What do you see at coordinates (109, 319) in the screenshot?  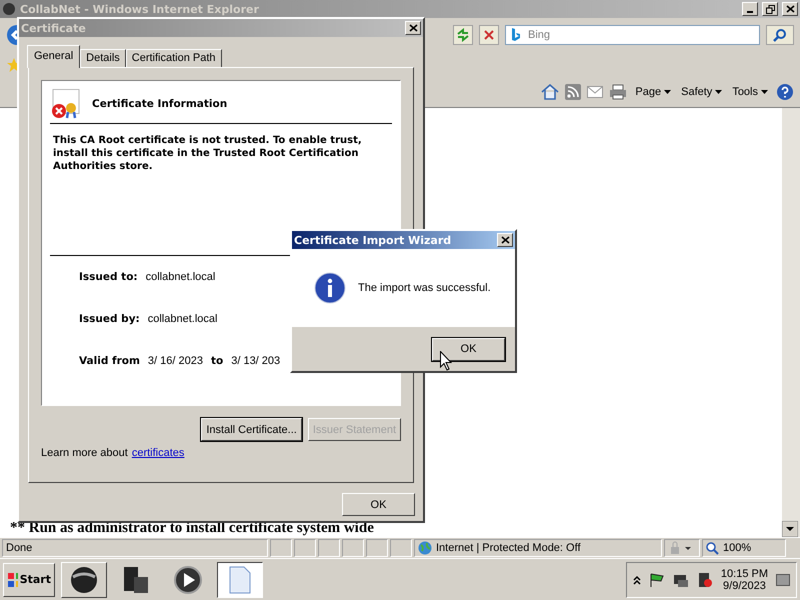 I see `field-label: Issued by:` at bounding box center [109, 319].